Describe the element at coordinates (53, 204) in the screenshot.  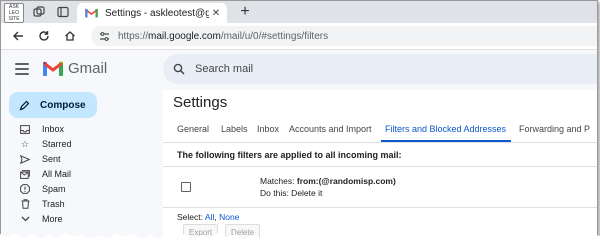
I see `nav-item-label: Trash` at that location.